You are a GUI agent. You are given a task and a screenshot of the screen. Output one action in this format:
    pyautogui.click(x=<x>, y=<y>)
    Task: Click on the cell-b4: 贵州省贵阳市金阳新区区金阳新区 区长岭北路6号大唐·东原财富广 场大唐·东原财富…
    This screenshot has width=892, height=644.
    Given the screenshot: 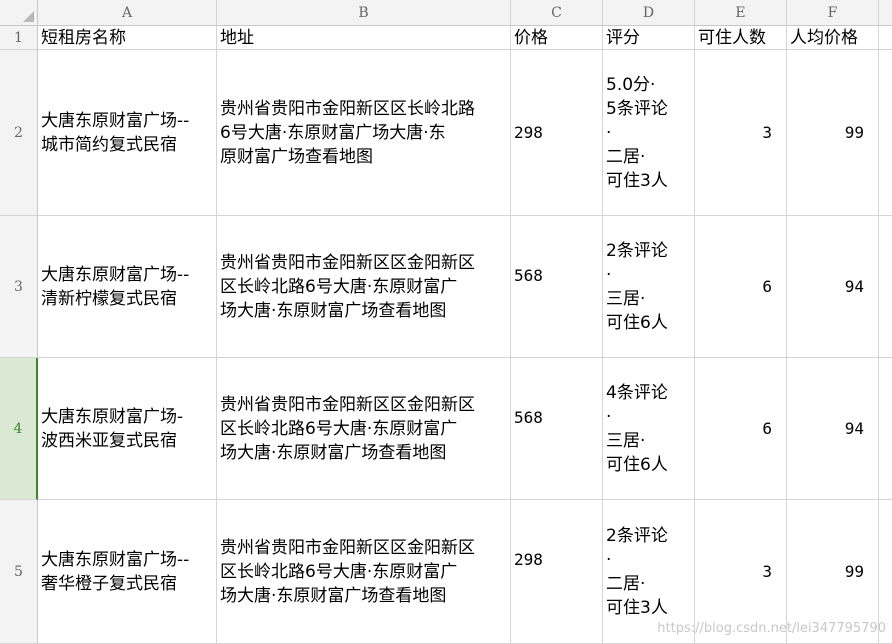 What is the action you would take?
    pyautogui.click(x=364, y=429)
    